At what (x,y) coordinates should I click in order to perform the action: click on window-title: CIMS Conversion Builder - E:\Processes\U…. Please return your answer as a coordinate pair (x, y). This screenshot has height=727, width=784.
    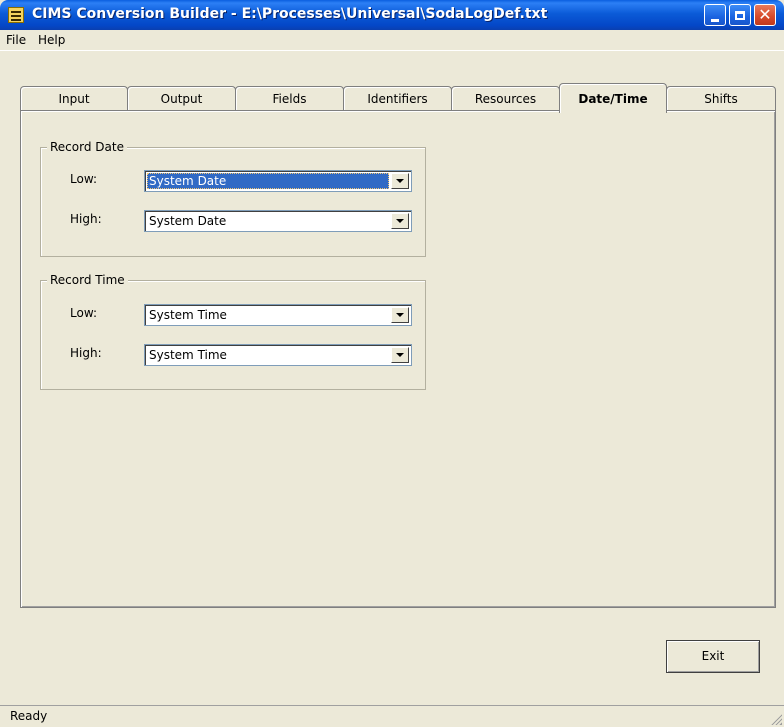
    Looking at the image, I should click on (290, 14).